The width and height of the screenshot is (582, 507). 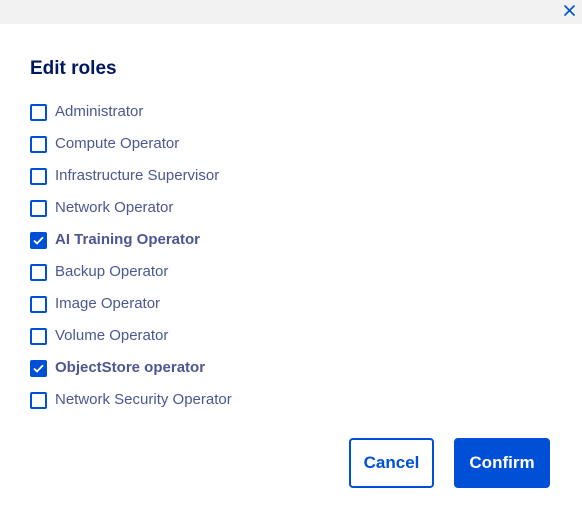 I want to click on dialog-top-bar, so click(x=291, y=12).